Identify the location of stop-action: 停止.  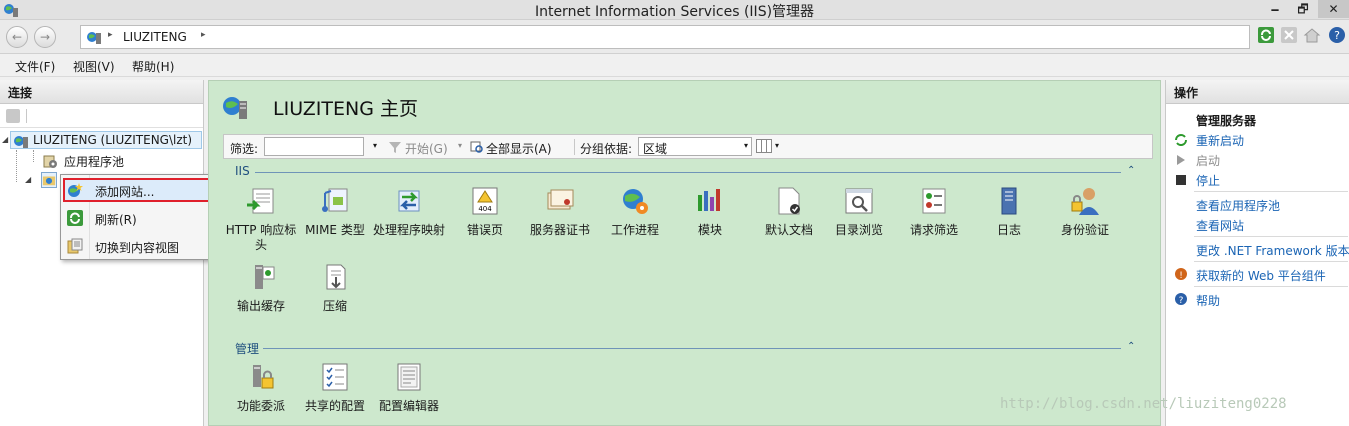
(1208, 180).